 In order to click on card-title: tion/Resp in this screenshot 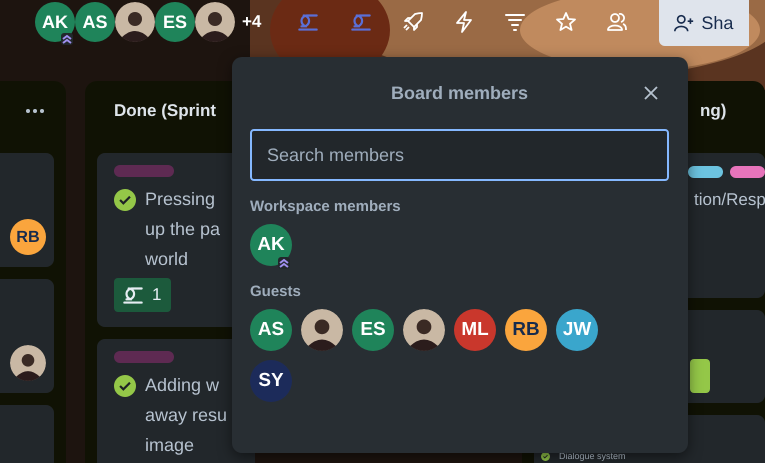, I will do `click(729, 200)`.